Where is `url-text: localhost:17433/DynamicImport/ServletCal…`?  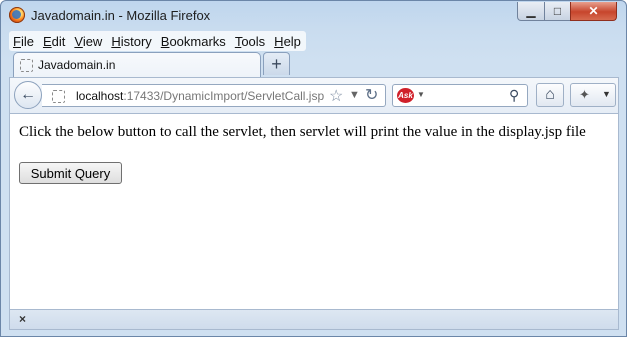 url-text: localhost:17433/DynamicImport/ServletCal… is located at coordinates (200, 96).